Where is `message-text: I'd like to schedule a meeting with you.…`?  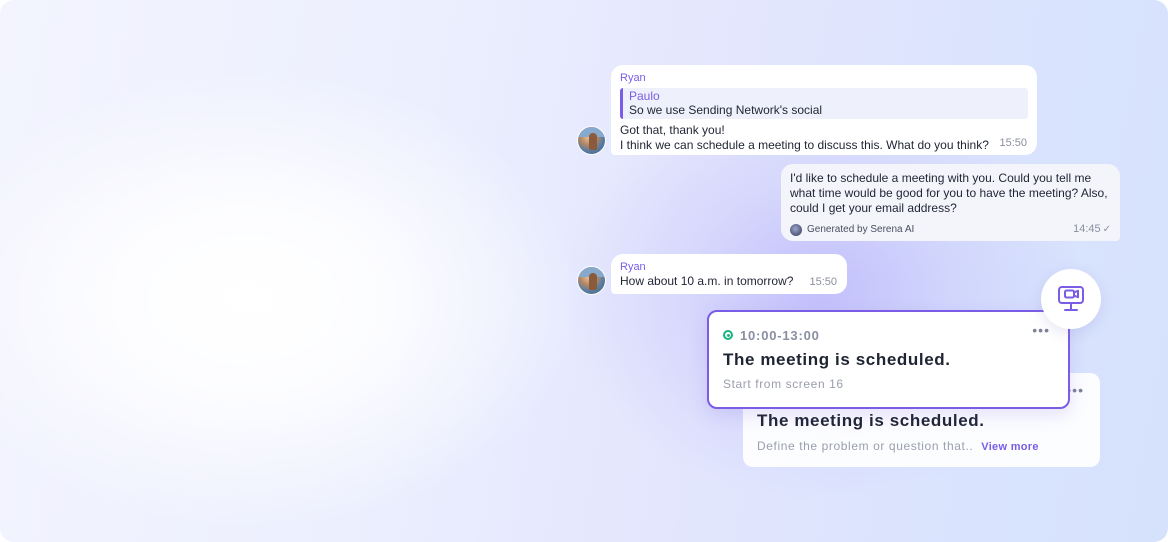
message-text: I'd like to schedule a meeting with you.… is located at coordinates (941, 178).